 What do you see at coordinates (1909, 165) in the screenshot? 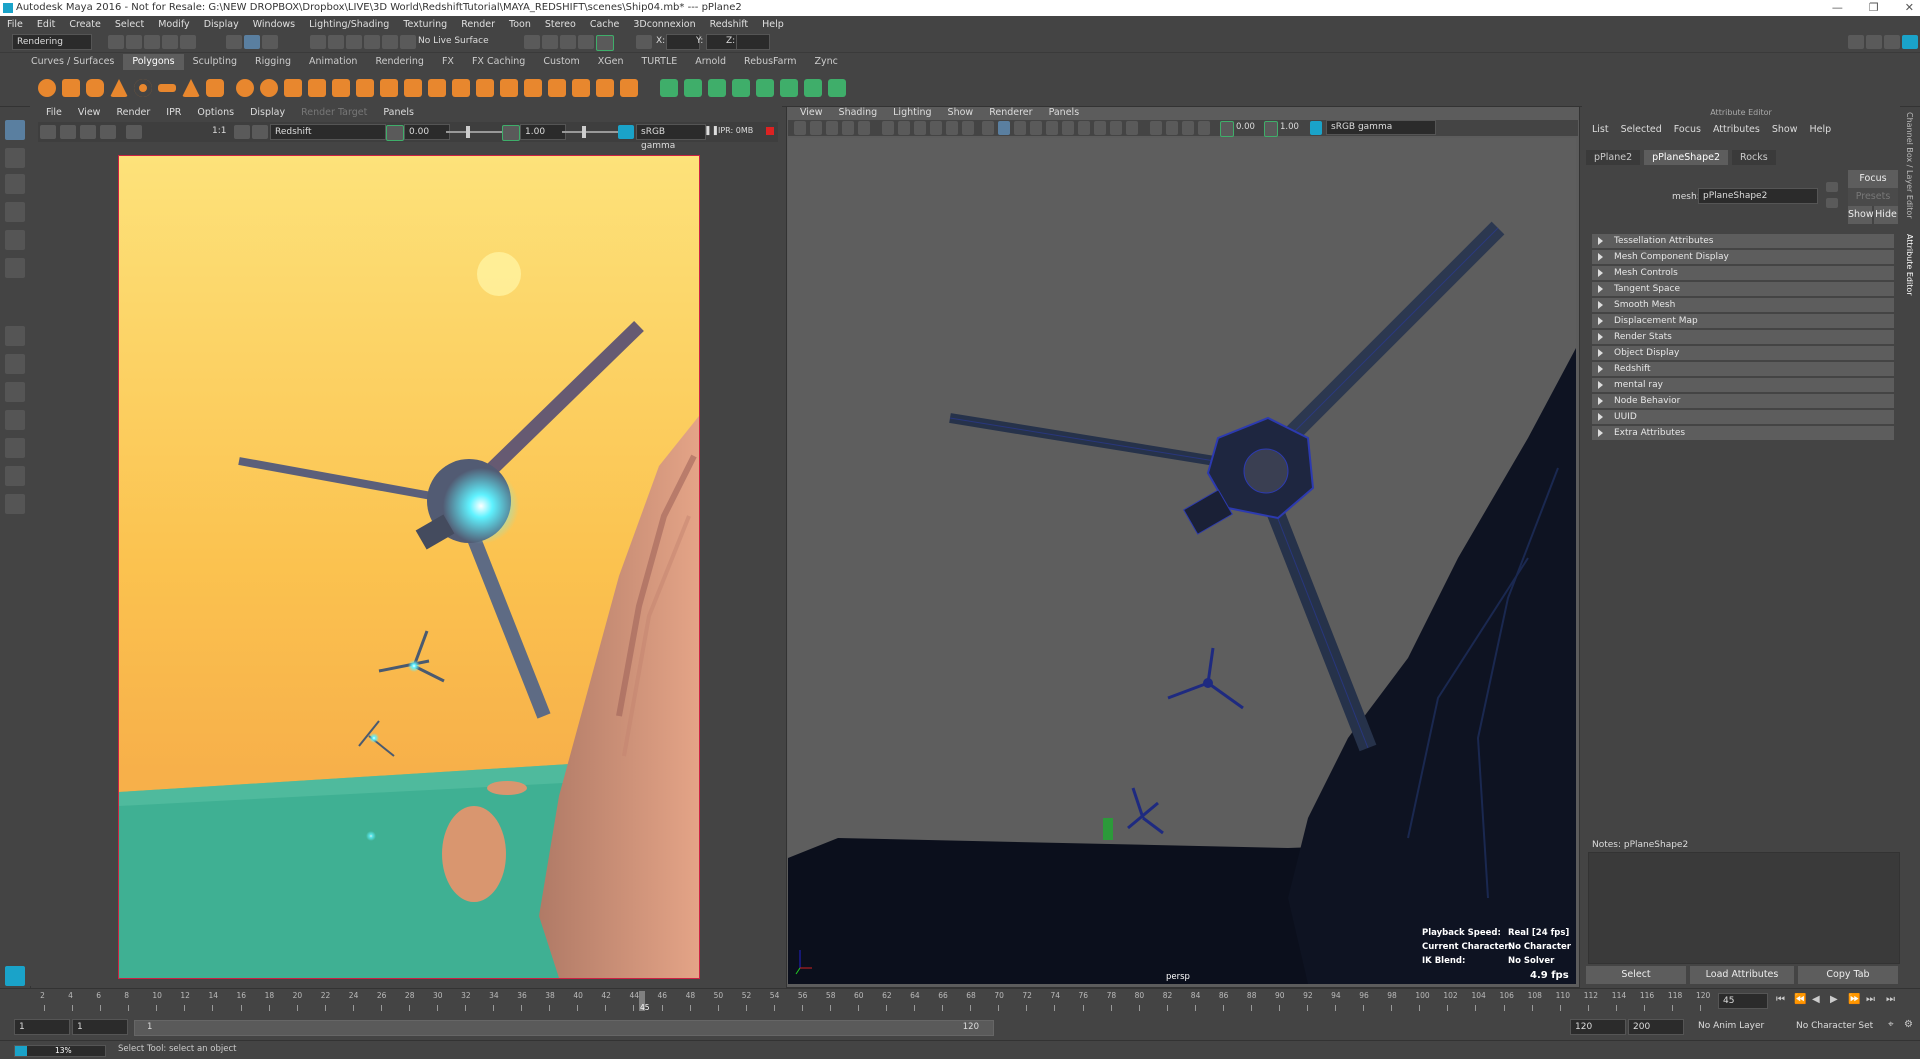
I see `side-tab-channel-box: Channel Box / Layer Editor` at bounding box center [1909, 165].